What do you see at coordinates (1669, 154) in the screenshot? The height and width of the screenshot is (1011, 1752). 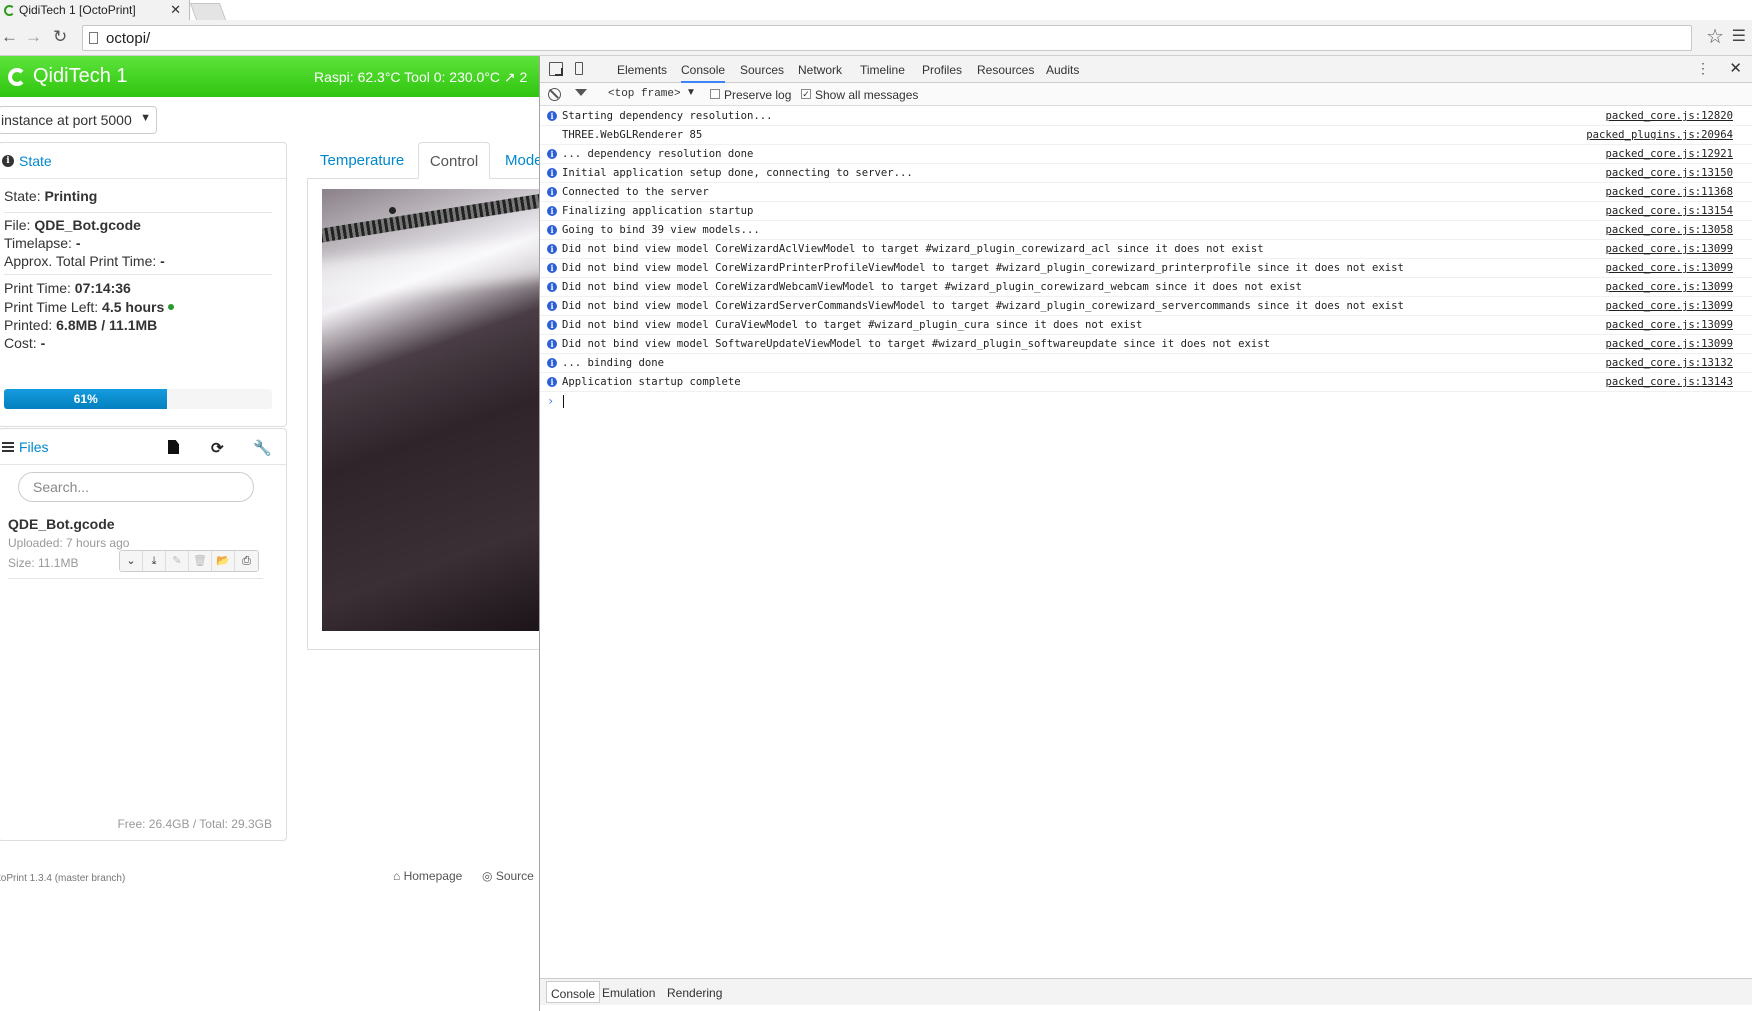 I see `console-source-link: packed_core.js:12921` at bounding box center [1669, 154].